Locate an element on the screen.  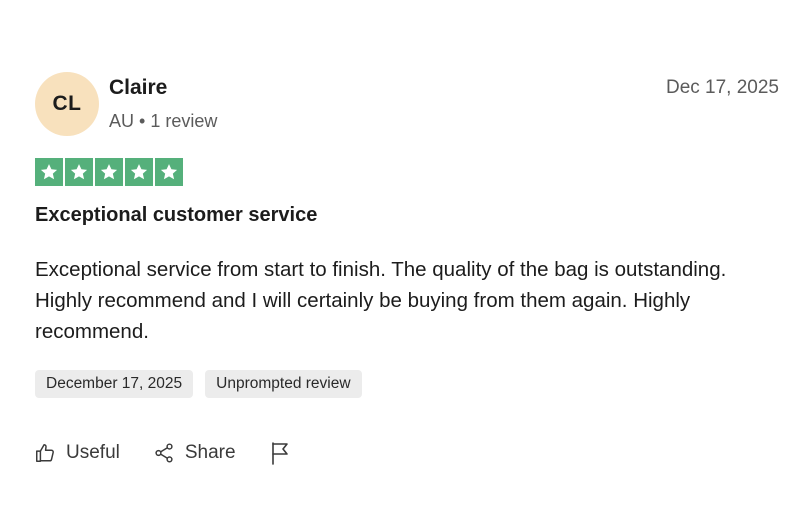
avatar-initials: CL is located at coordinates (67, 103).